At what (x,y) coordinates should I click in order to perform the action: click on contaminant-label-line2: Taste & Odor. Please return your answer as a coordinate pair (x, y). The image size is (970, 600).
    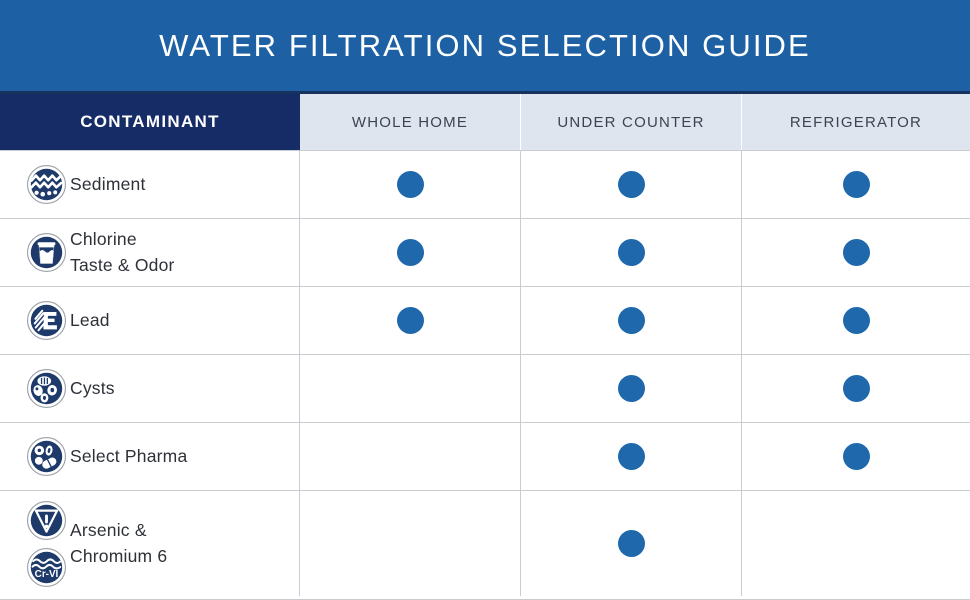
    Looking at the image, I should click on (122, 264).